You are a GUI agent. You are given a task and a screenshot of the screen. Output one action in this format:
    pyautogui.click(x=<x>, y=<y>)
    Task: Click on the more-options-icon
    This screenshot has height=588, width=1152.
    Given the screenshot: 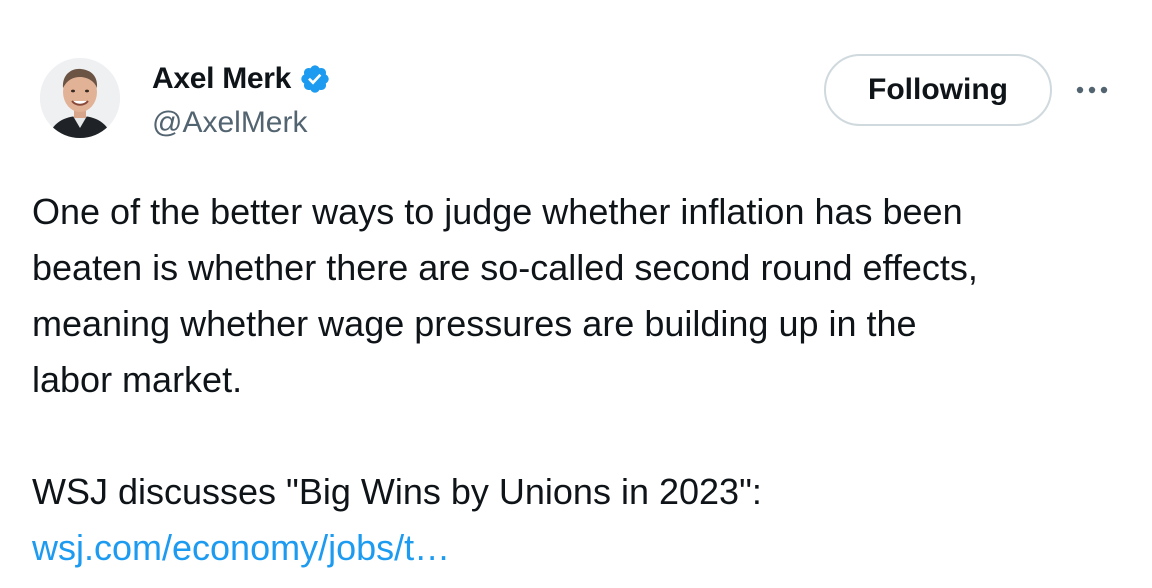 What is the action you would take?
    pyautogui.click(x=1092, y=90)
    